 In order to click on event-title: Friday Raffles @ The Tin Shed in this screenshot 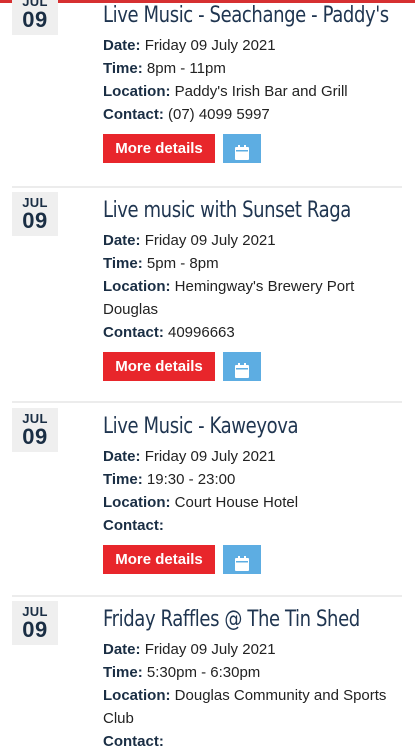, I will do `click(231, 620)`.